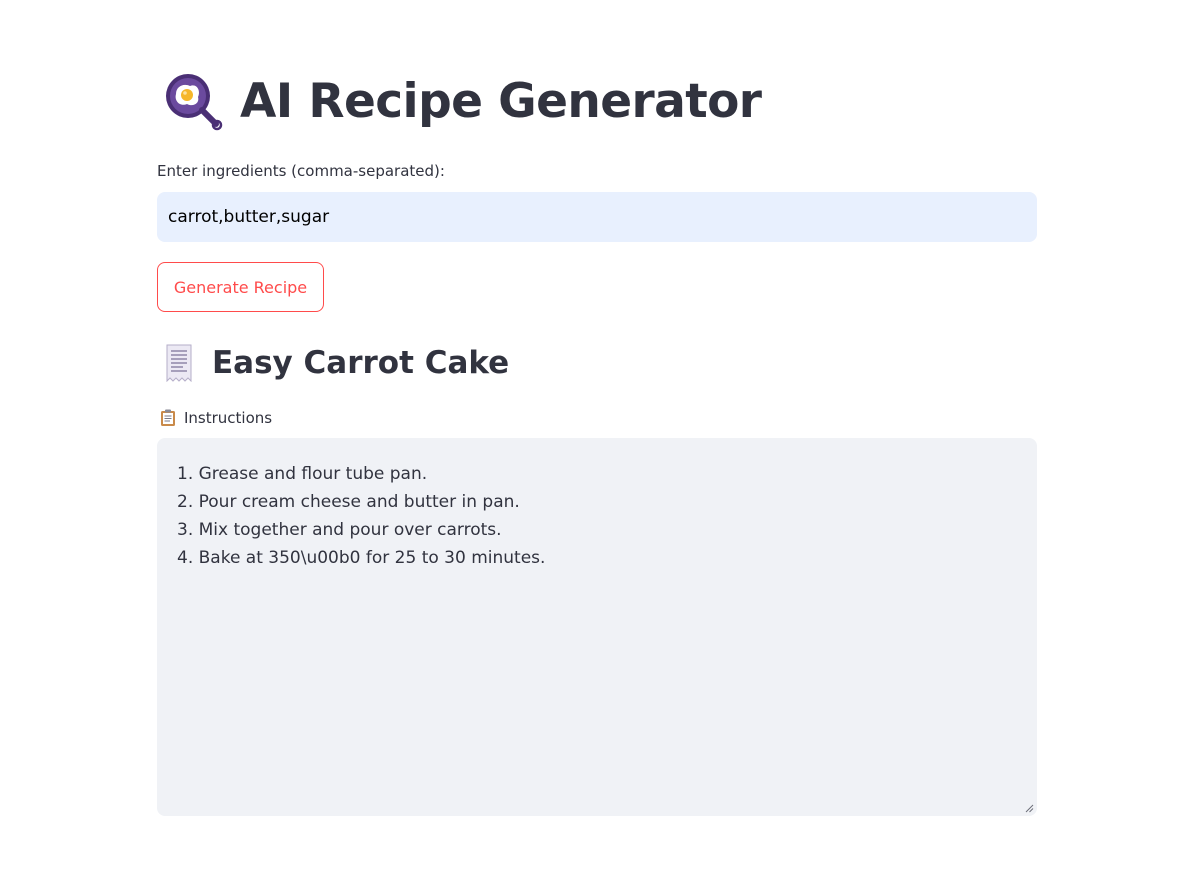  Describe the element at coordinates (361, 362) in the screenshot. I see `recipe-title: Easy Carrot Cake` at that location.